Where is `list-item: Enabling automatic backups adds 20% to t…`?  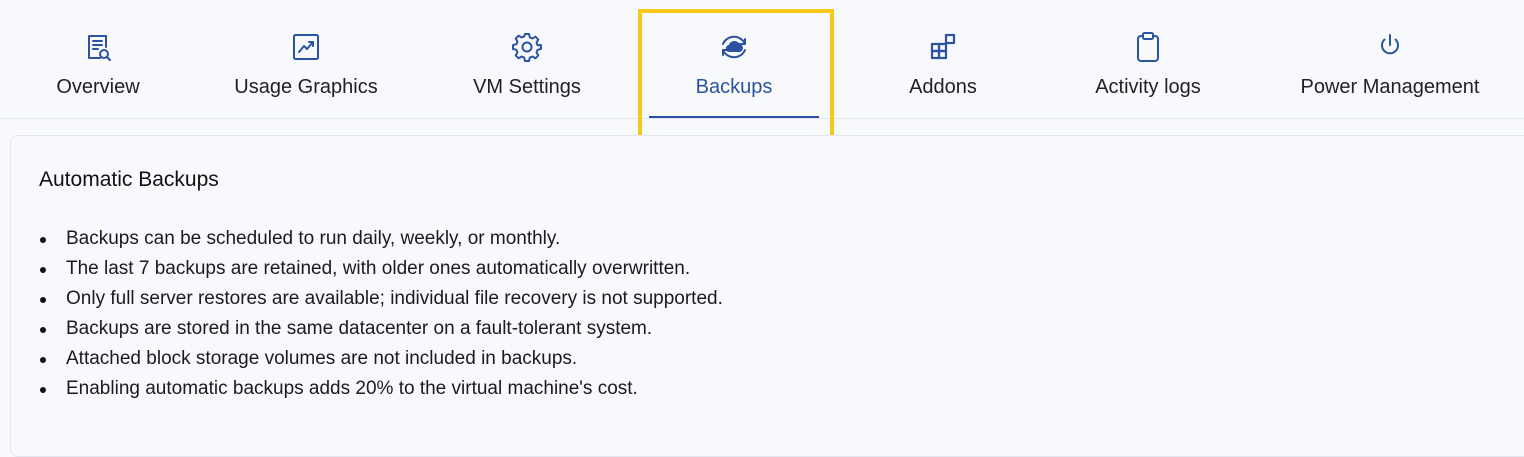 list-item: Enabling automatic backups adds 20% to t… is located at coordinates (381, 389).